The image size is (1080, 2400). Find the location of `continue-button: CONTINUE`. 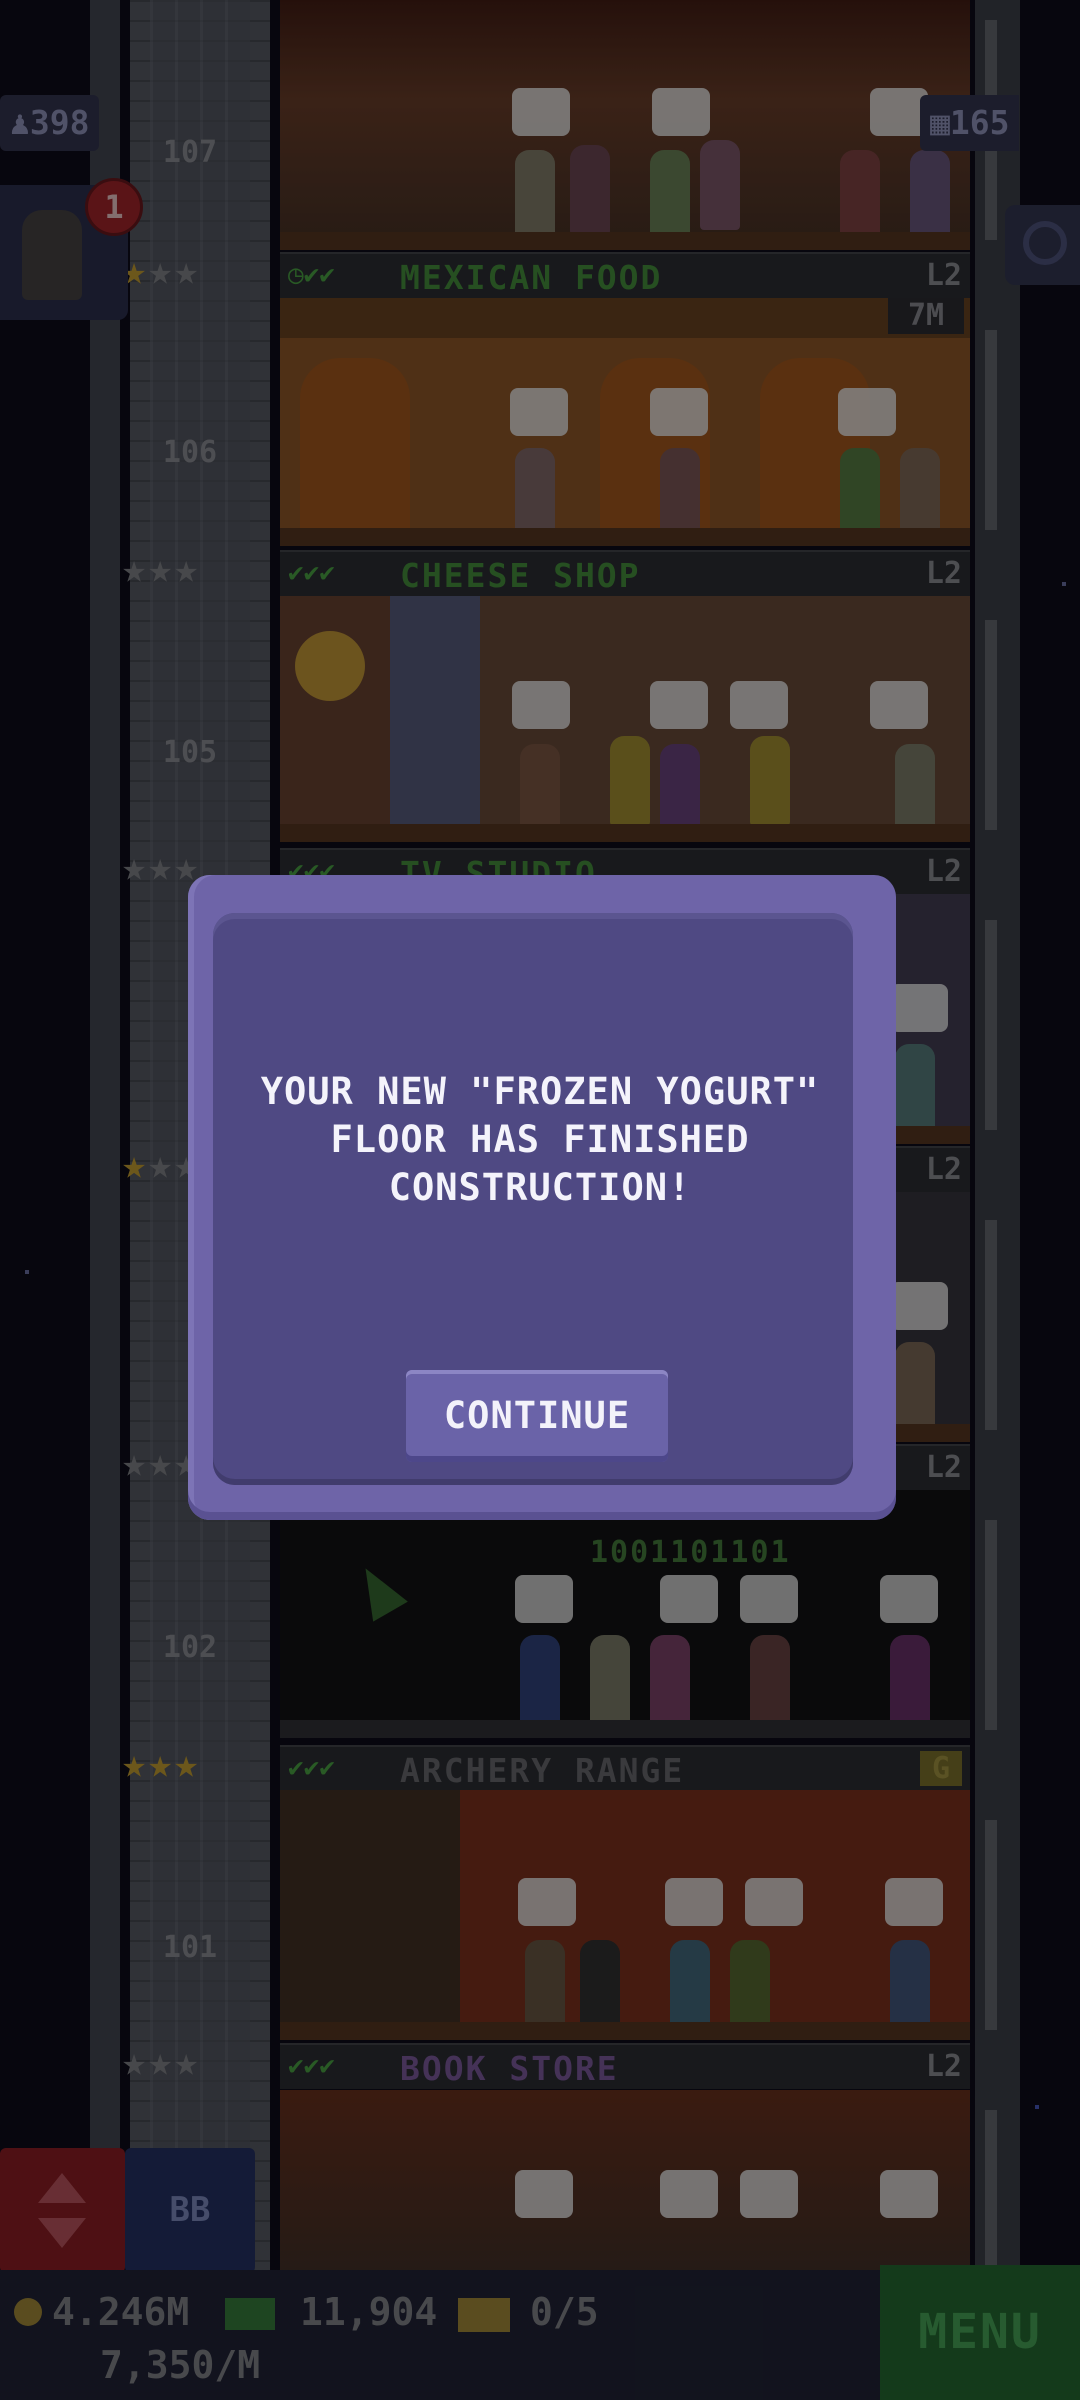

continue-button: CONTINUE is located at coordinates (537, 1416).